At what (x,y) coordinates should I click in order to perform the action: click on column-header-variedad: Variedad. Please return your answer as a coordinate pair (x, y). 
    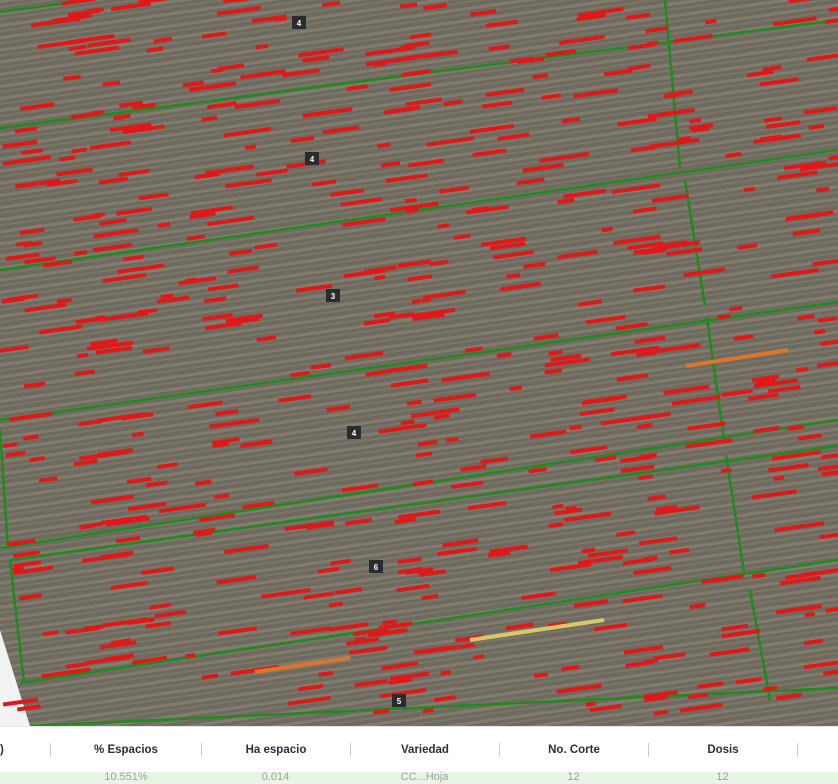
    Looking at the image, I should click on (425, 750).